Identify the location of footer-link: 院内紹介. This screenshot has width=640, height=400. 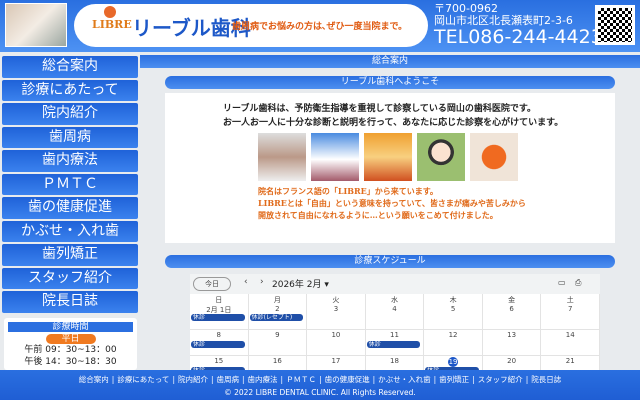
(193, 379).